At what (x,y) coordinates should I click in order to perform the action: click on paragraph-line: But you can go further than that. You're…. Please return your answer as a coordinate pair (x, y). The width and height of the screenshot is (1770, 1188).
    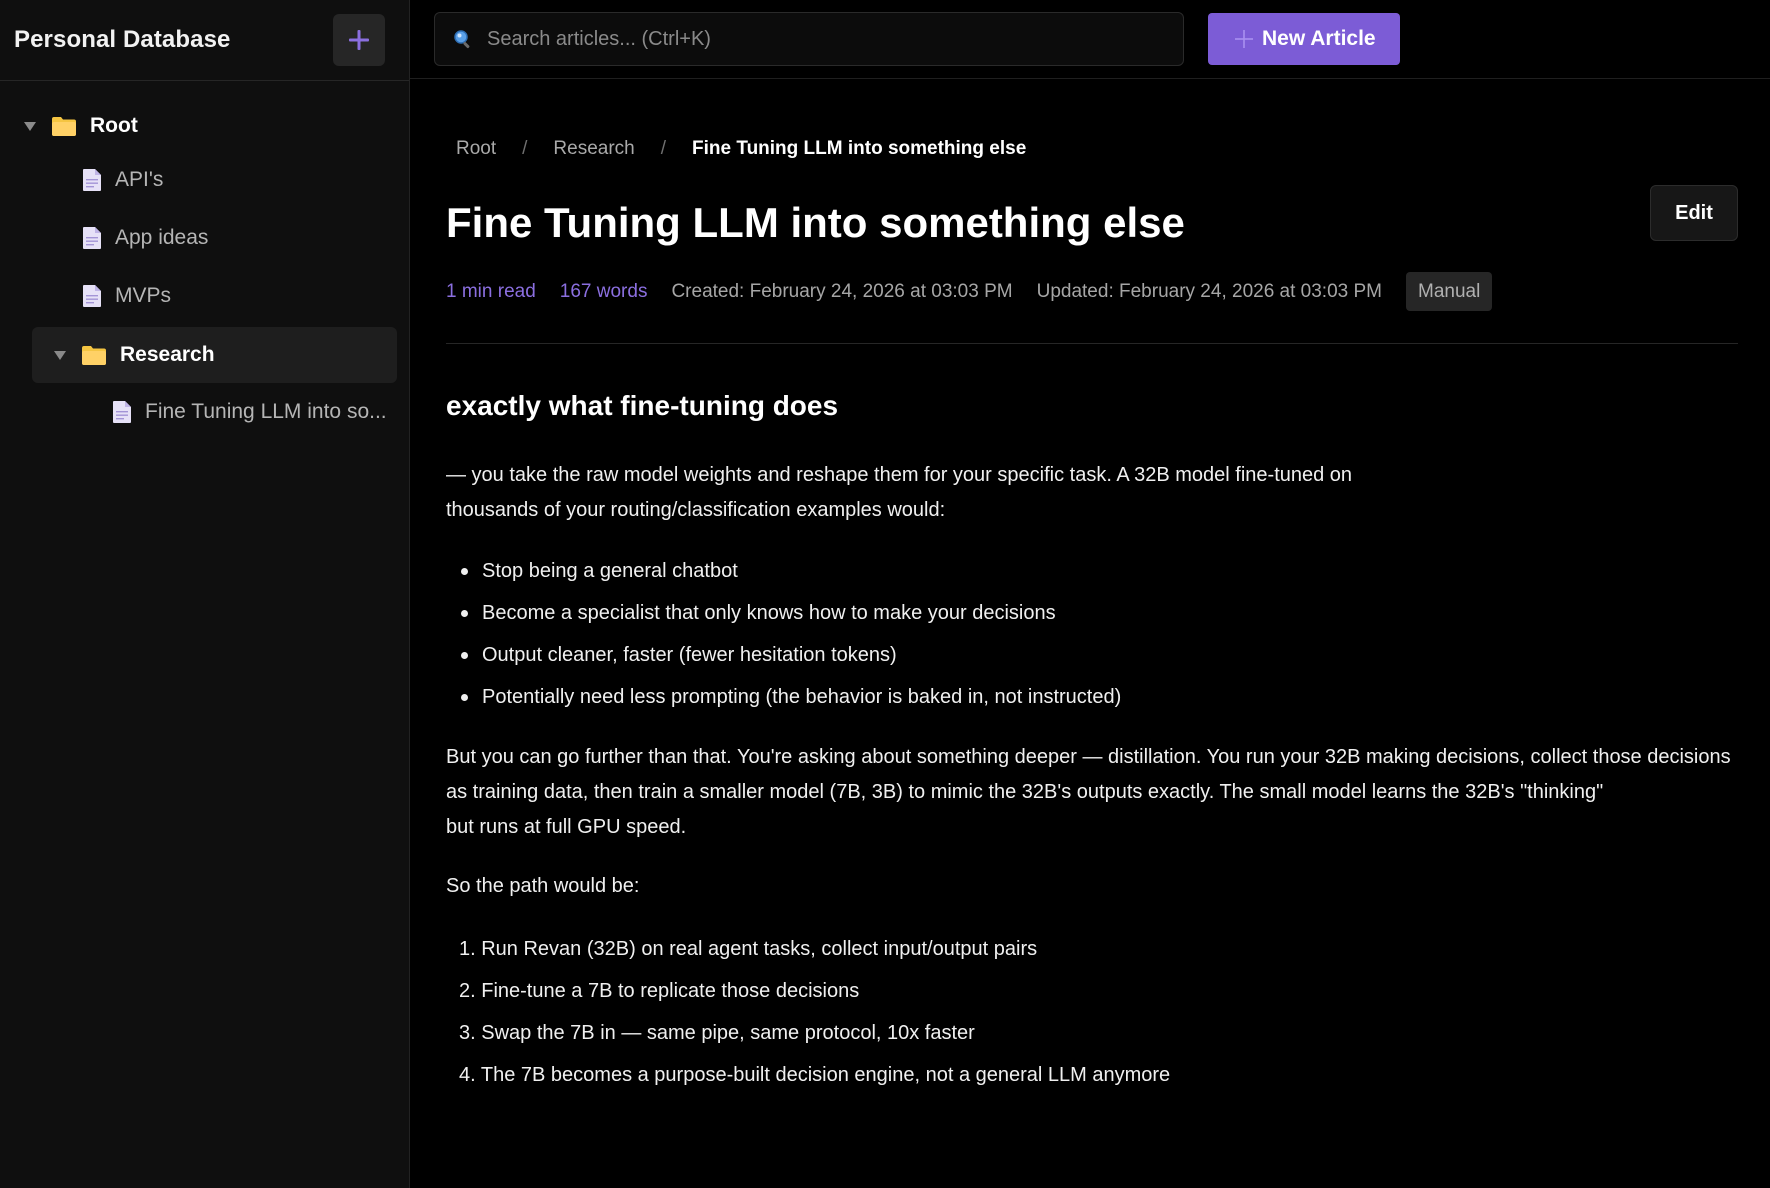
    Looking at the image, I should click on (1088, 775).